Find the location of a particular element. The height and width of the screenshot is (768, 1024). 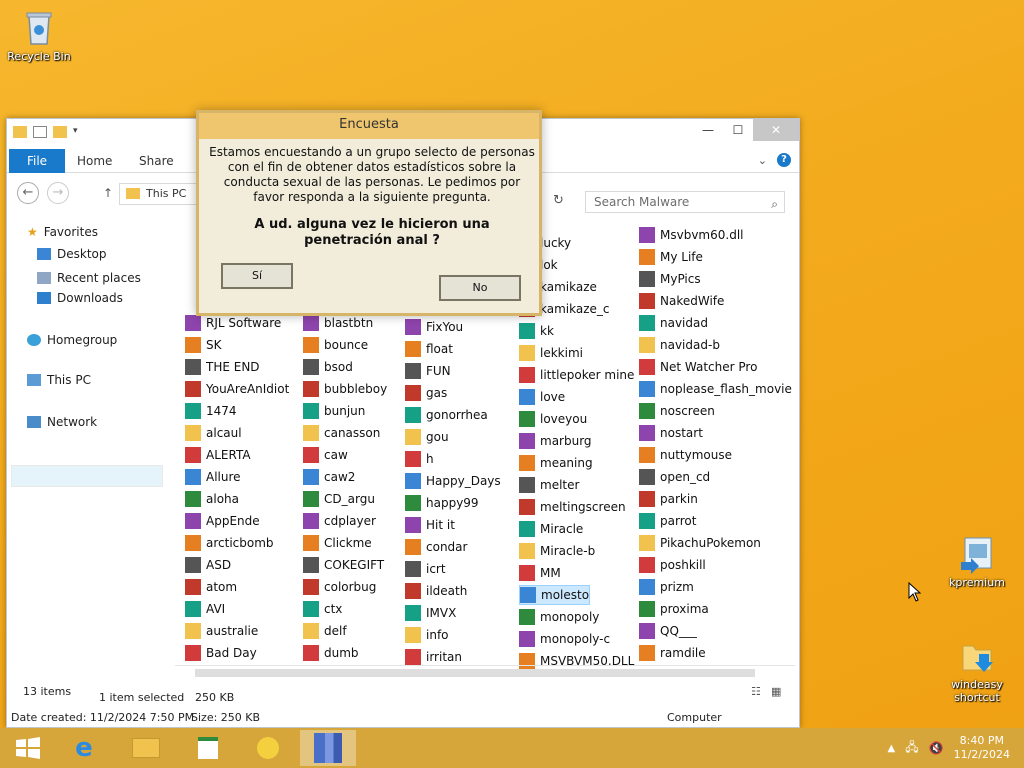

no-button: No is located at coordinates (480, 288).